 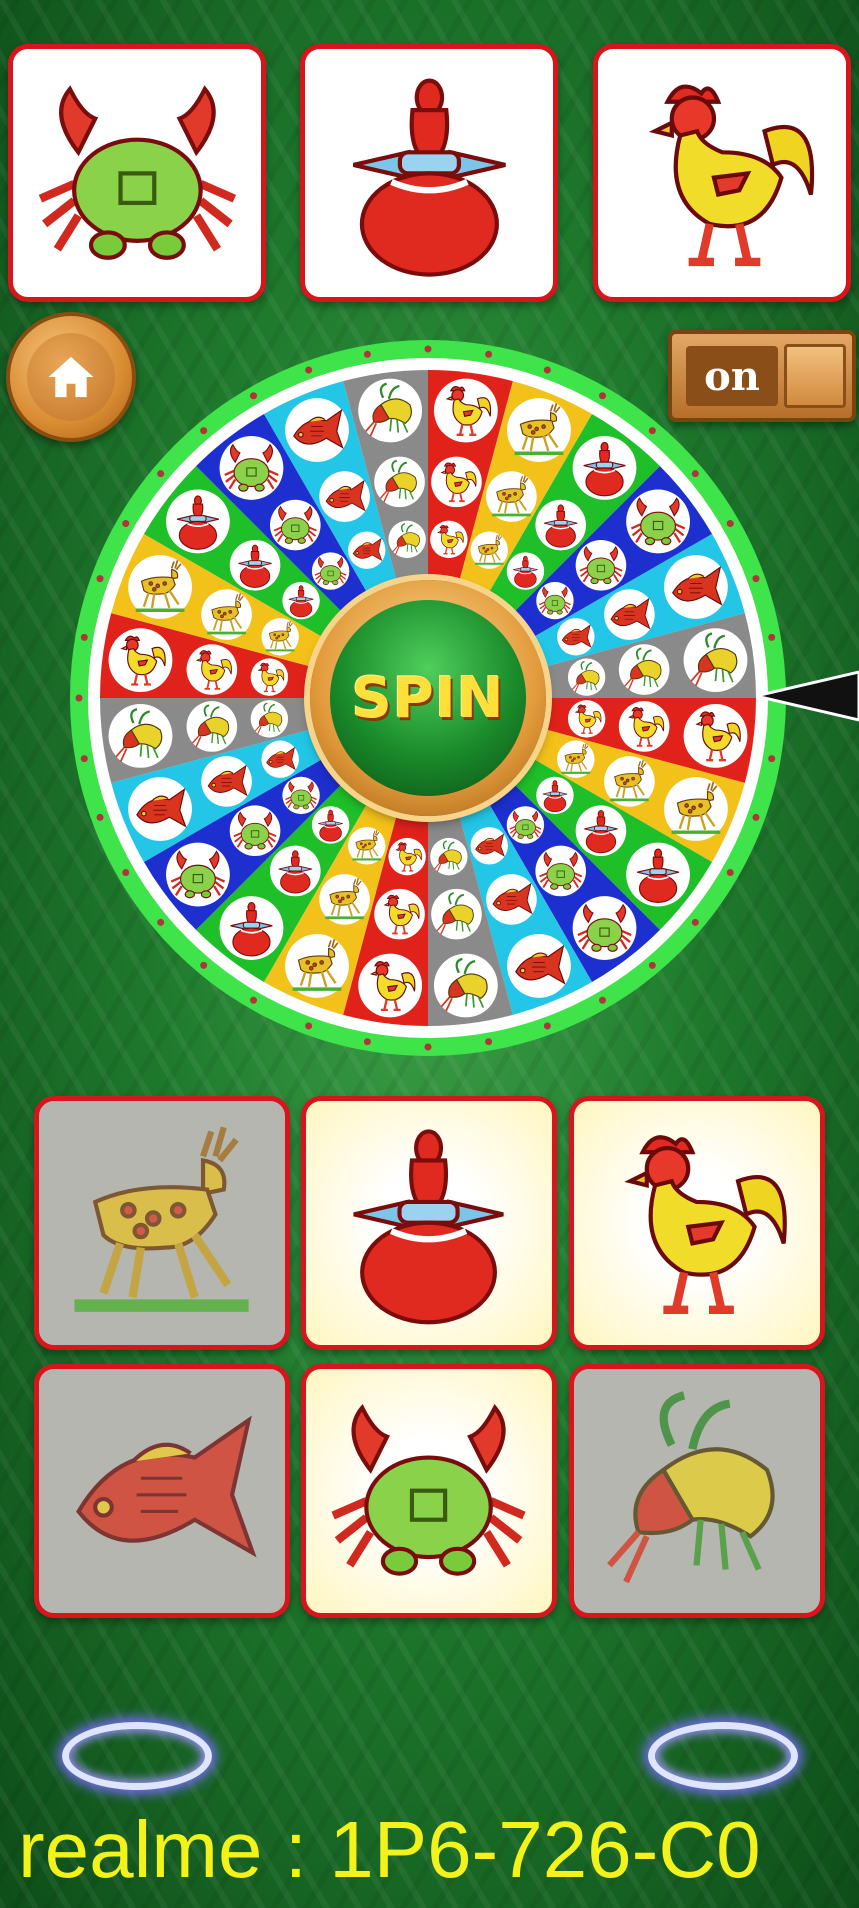 I want to click on deer-icon, so click(x=161, y=1222).